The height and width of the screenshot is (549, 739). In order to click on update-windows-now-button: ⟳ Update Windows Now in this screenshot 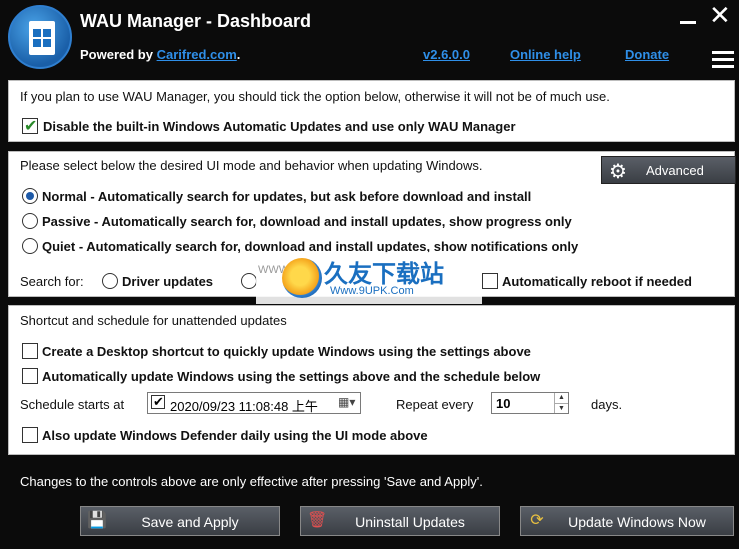, I will do `click(627, 521)`.